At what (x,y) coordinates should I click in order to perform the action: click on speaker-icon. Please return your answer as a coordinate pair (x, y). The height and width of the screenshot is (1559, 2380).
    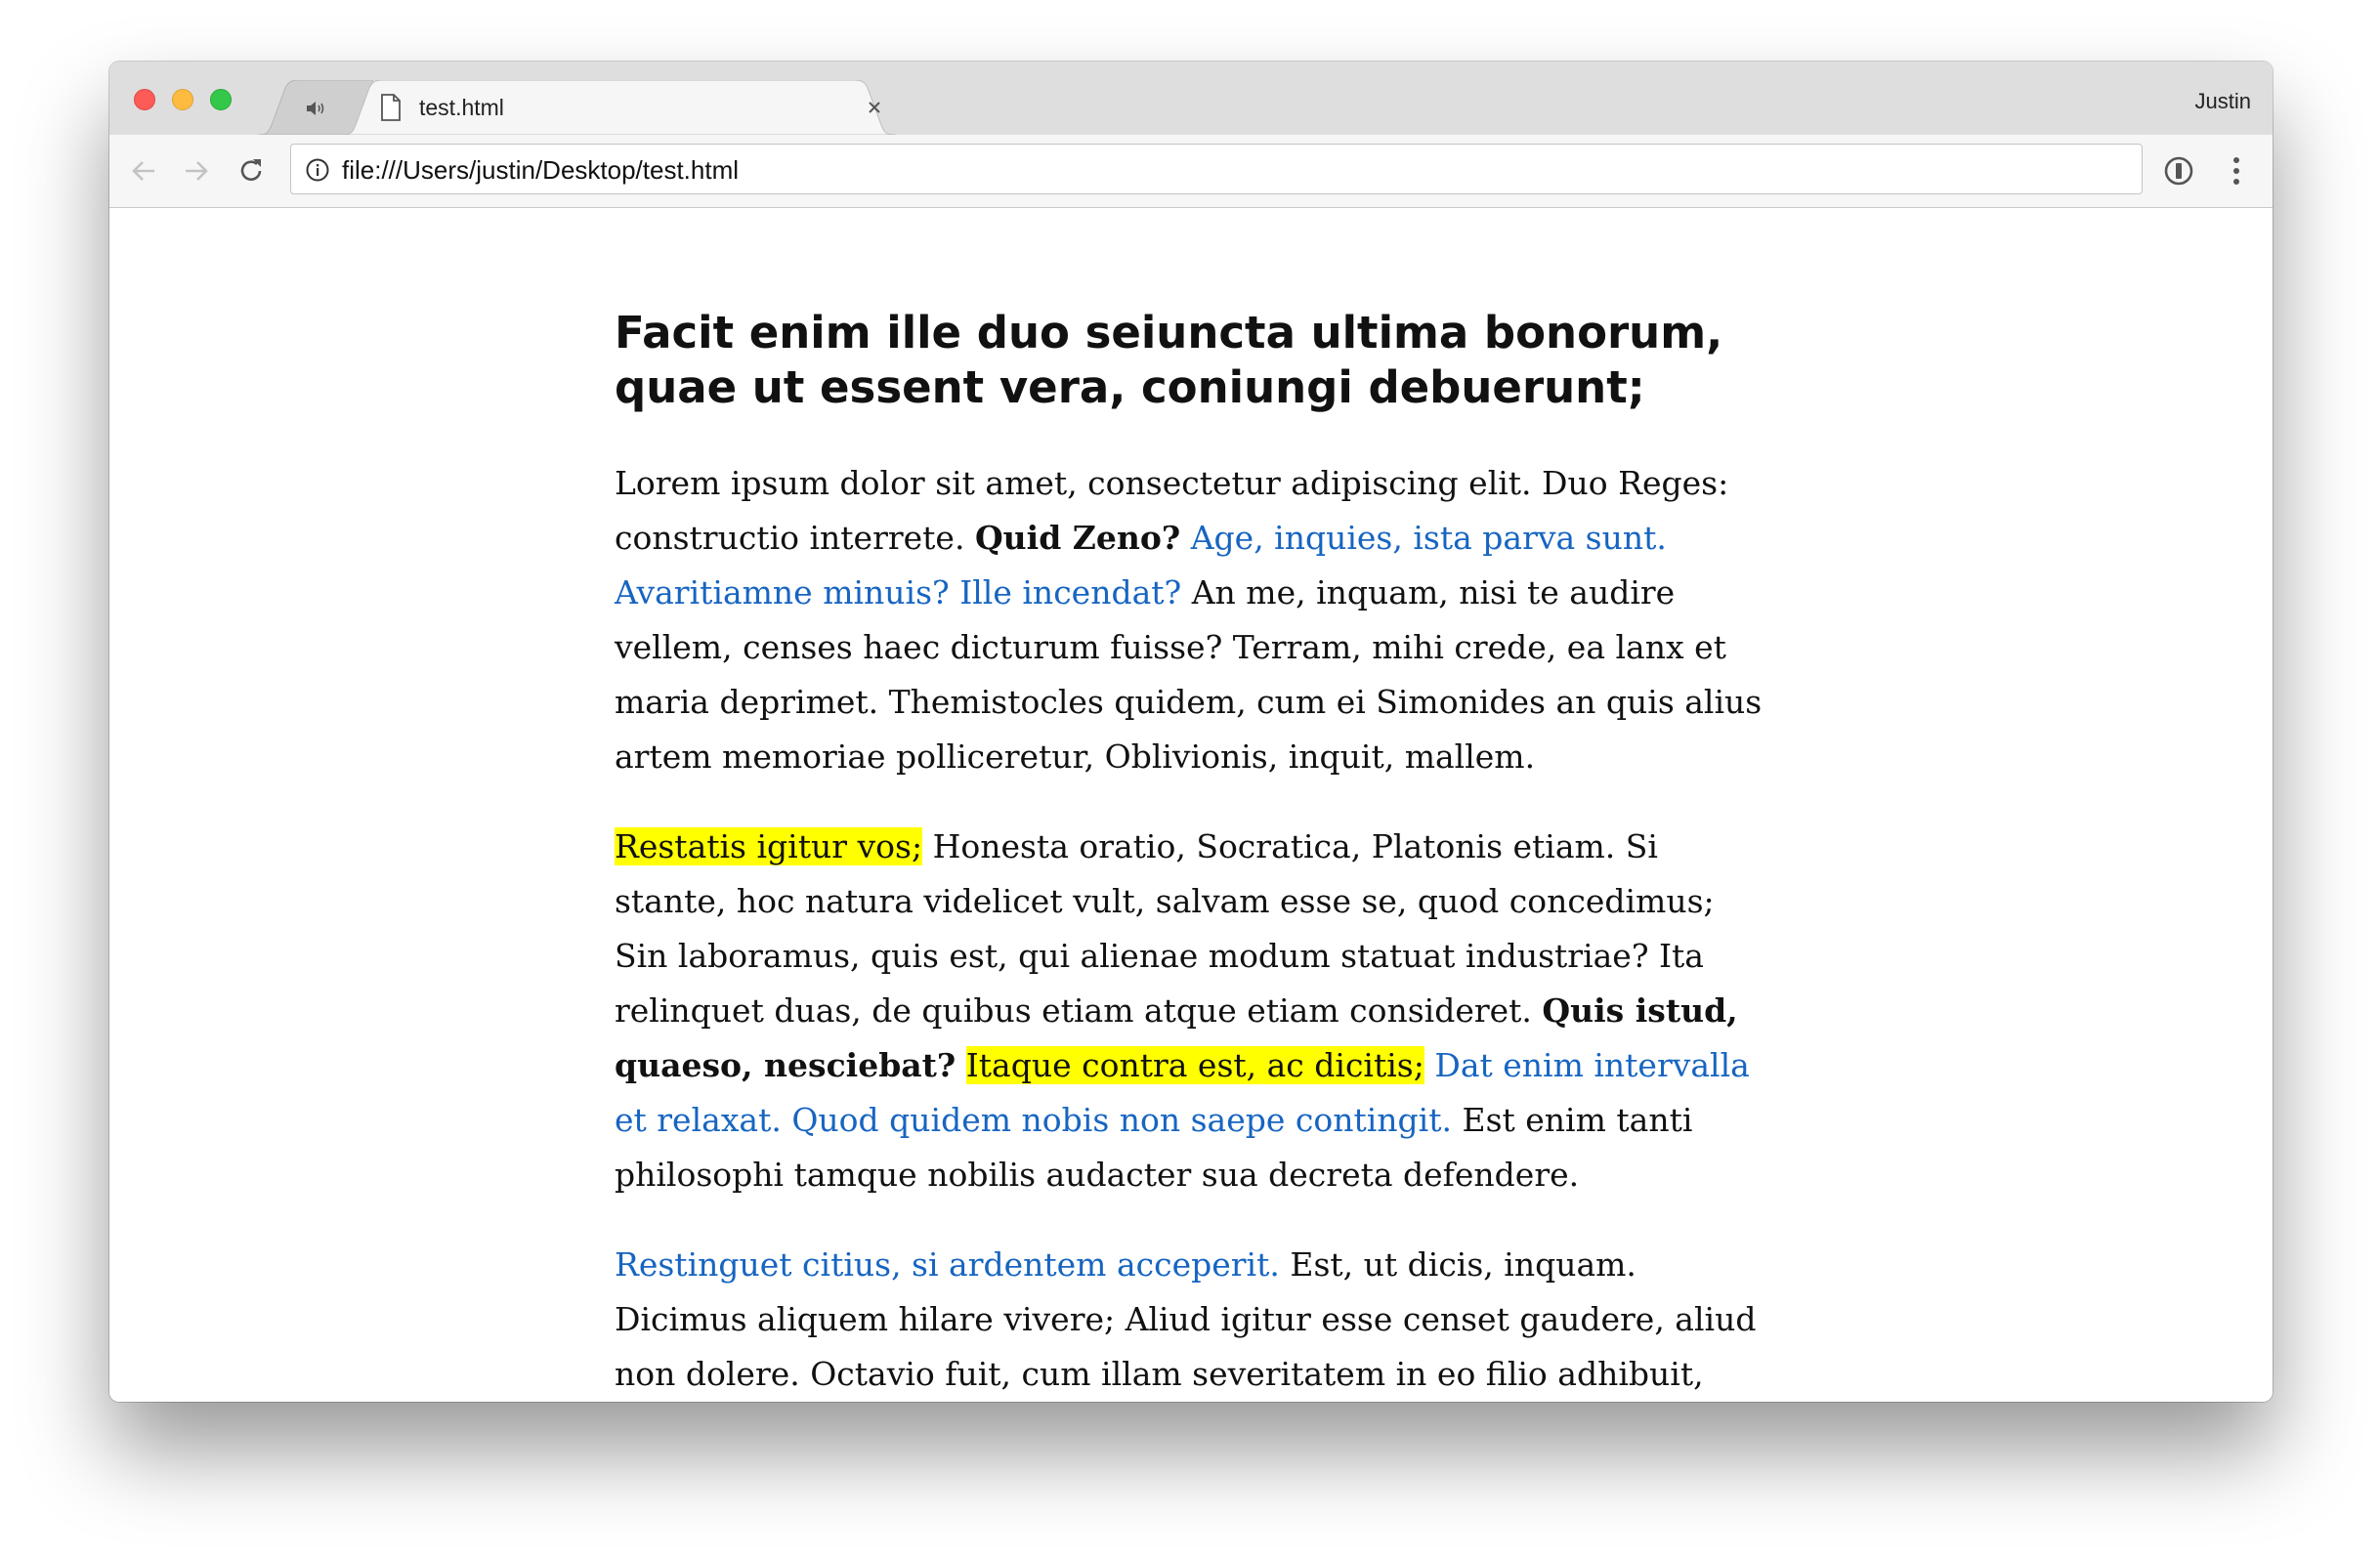
    Looking at the image, I should click on (315, 111).